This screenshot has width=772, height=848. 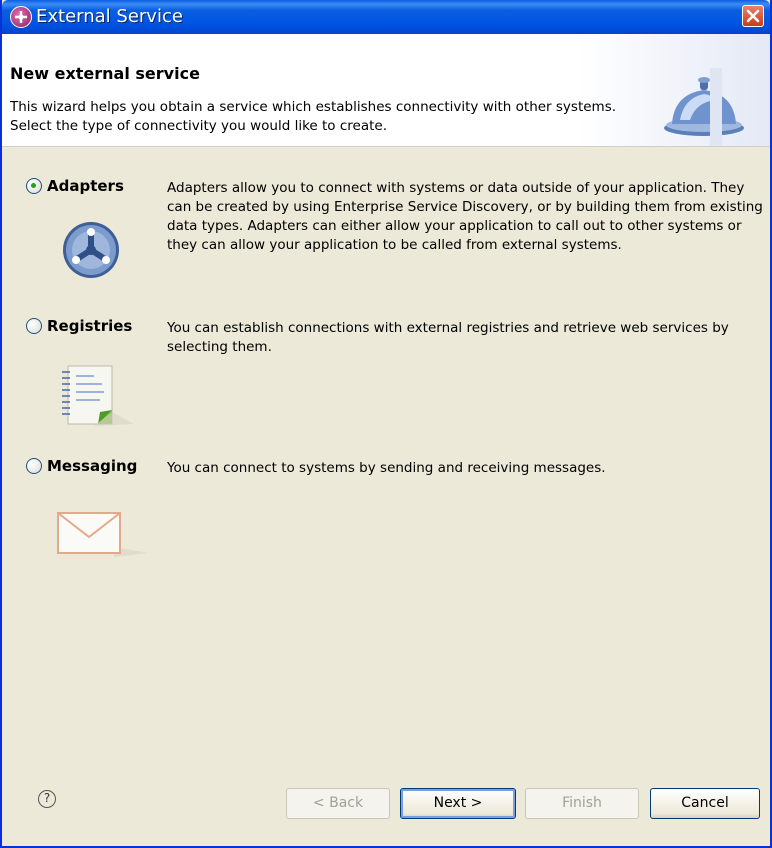 I want to click on messaging-radio-row: Messaging, so click(x=81, y=466).